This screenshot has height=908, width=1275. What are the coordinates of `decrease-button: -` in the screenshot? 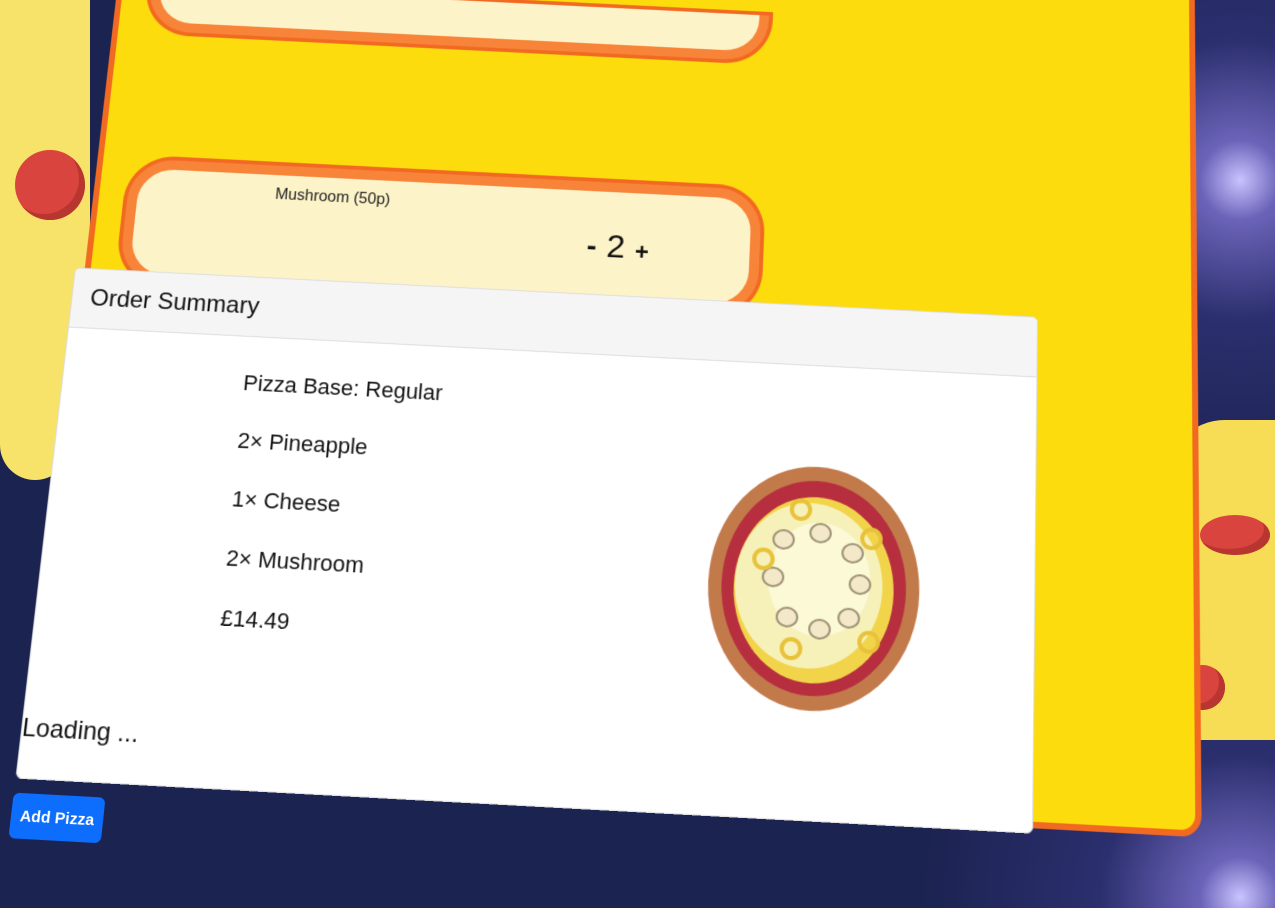 It's located at (592, 245).